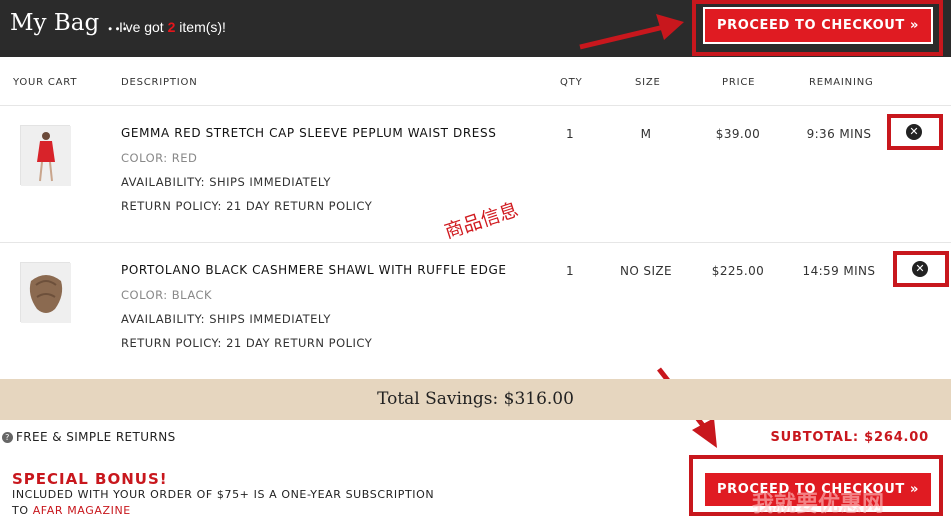  What do you see at coordinates (839, 134) in the screenshot?
I see `item-remaining: 9:36 MINS` at bounding box center [839, 134].